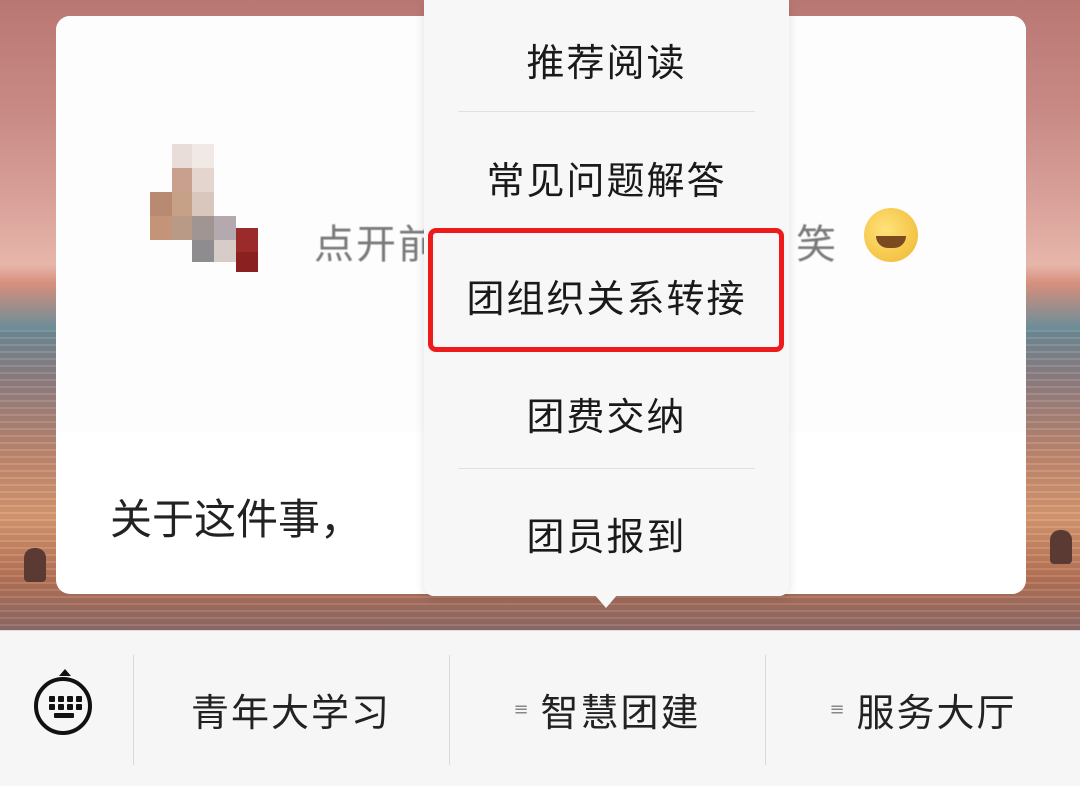 This screenshot has height=786, width=1080. Describe the element at coordinates (63, 706) in the screenshot. I see `keyboard-icon` at that location.